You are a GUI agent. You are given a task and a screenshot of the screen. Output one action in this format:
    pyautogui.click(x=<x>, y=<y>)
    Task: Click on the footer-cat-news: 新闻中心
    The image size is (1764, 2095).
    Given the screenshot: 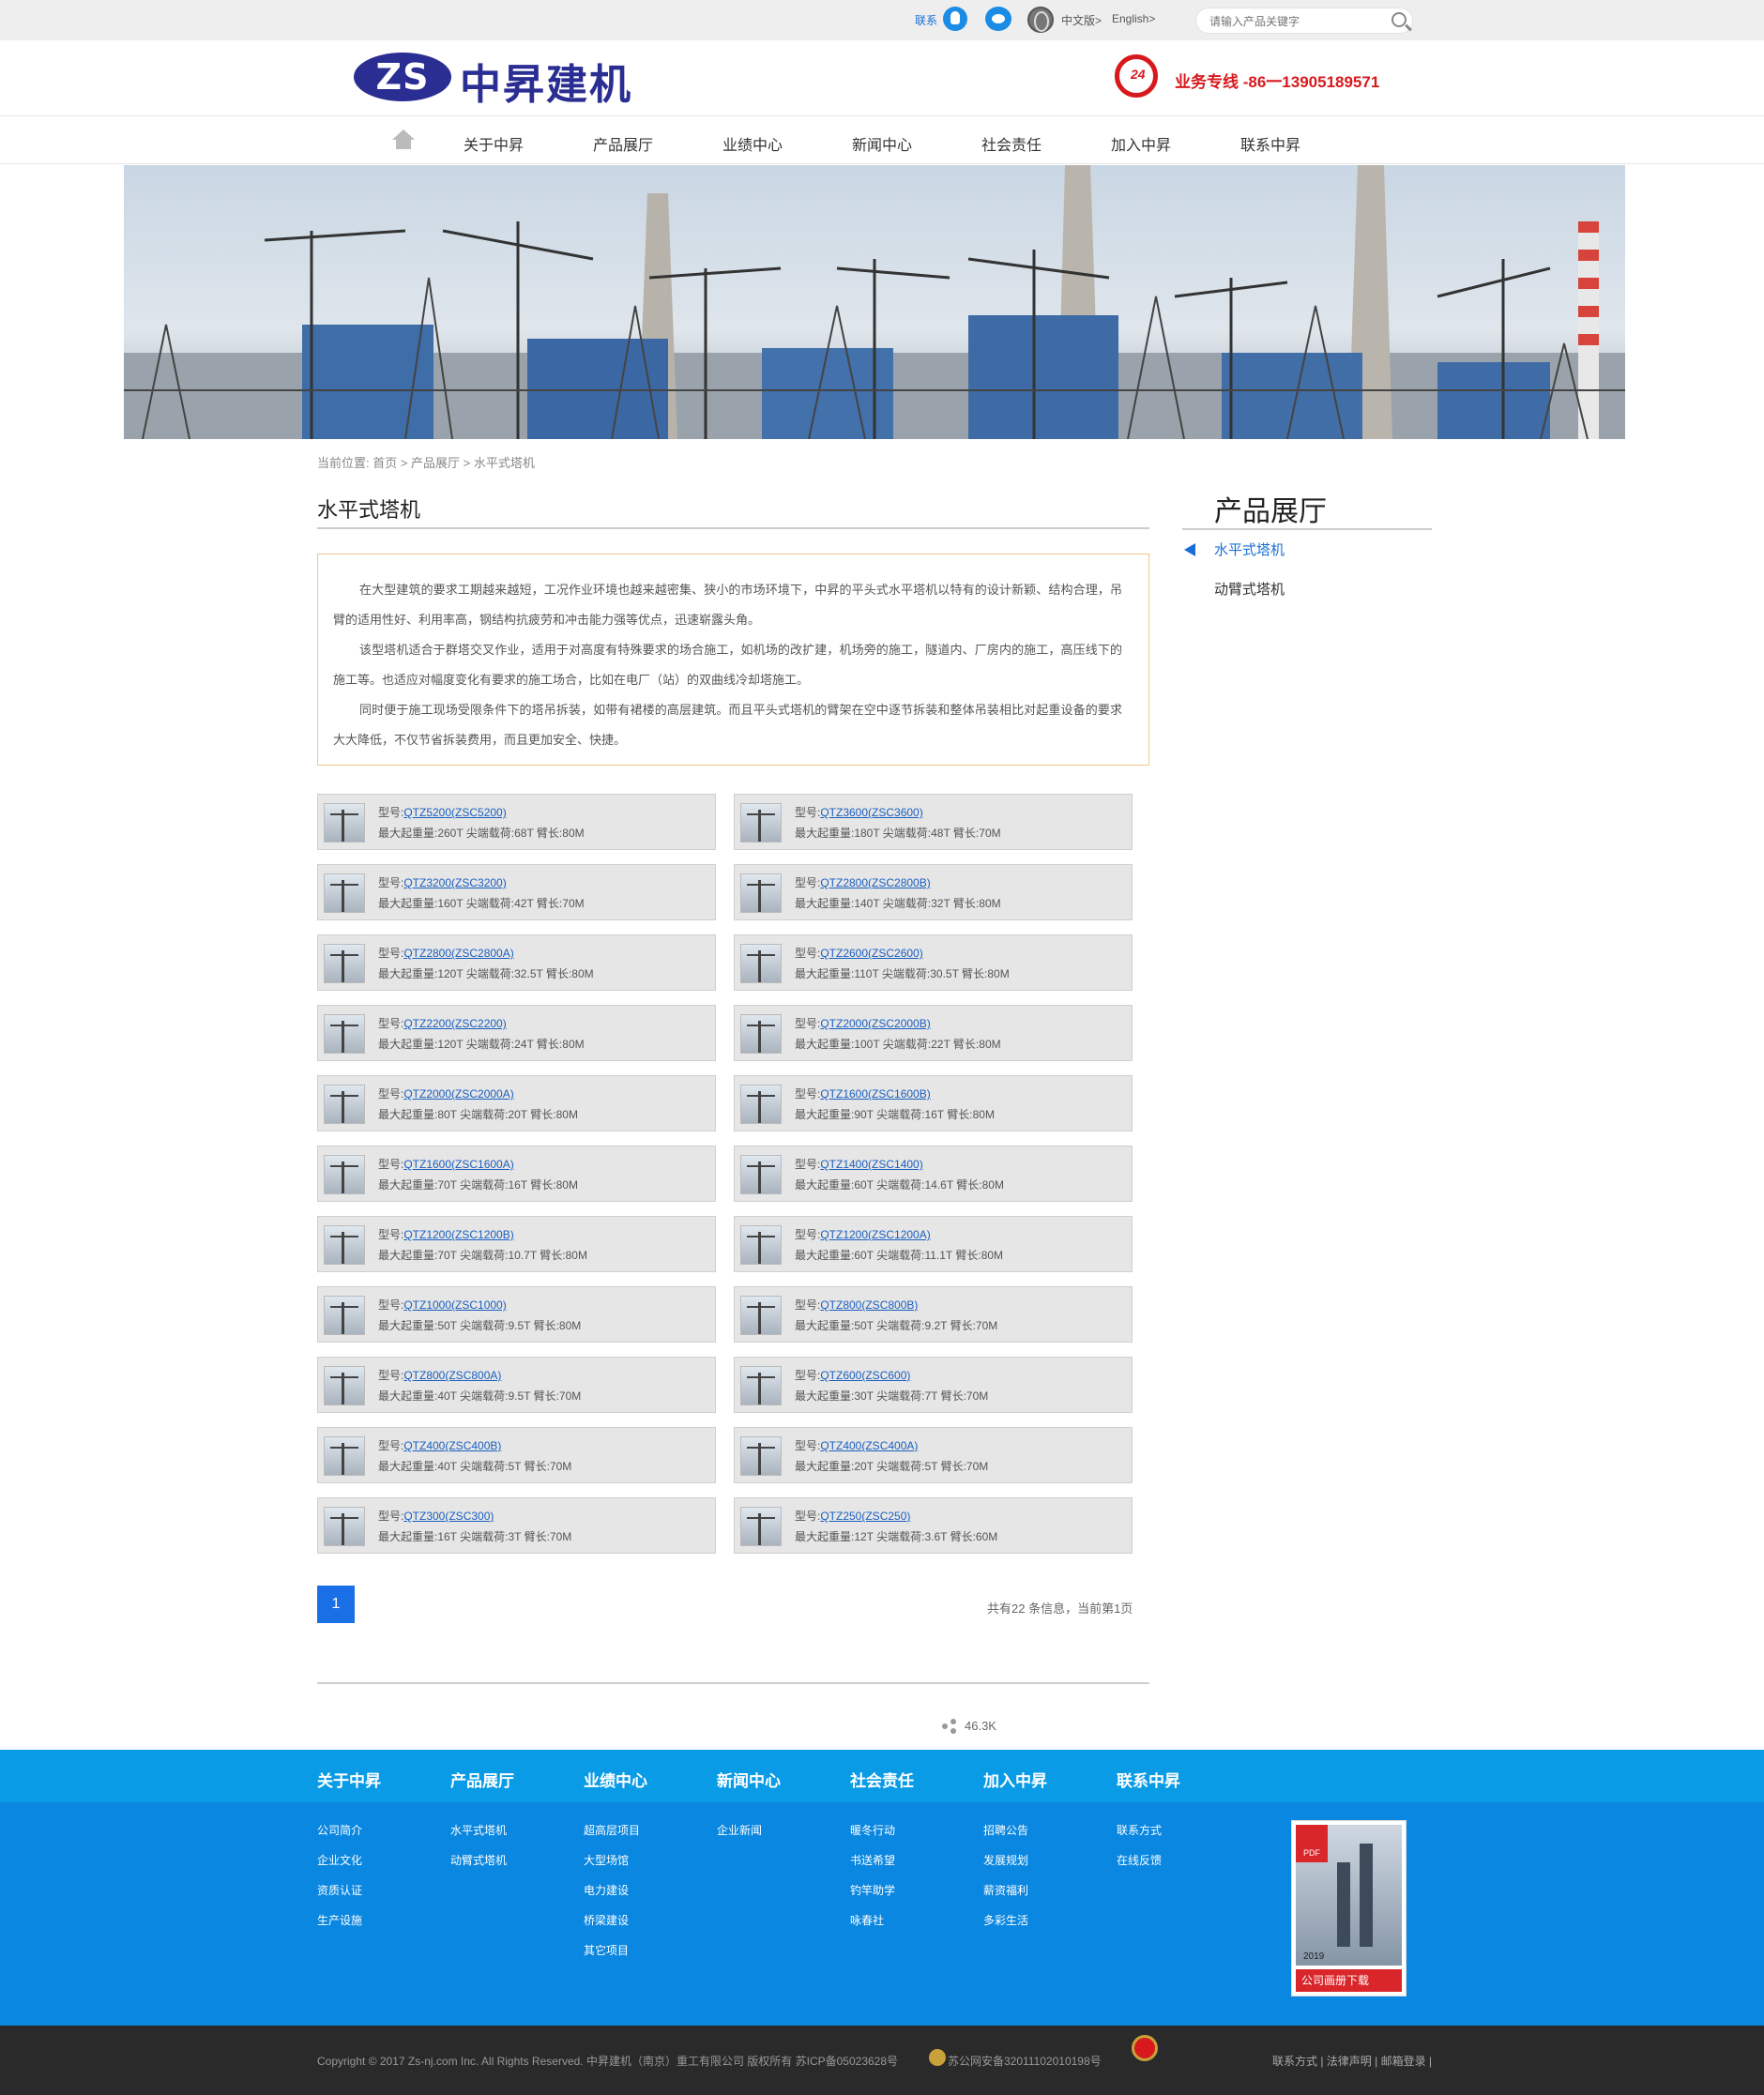 What is the action you would take?
    pyautogui.click(x=749, y=1780)
    